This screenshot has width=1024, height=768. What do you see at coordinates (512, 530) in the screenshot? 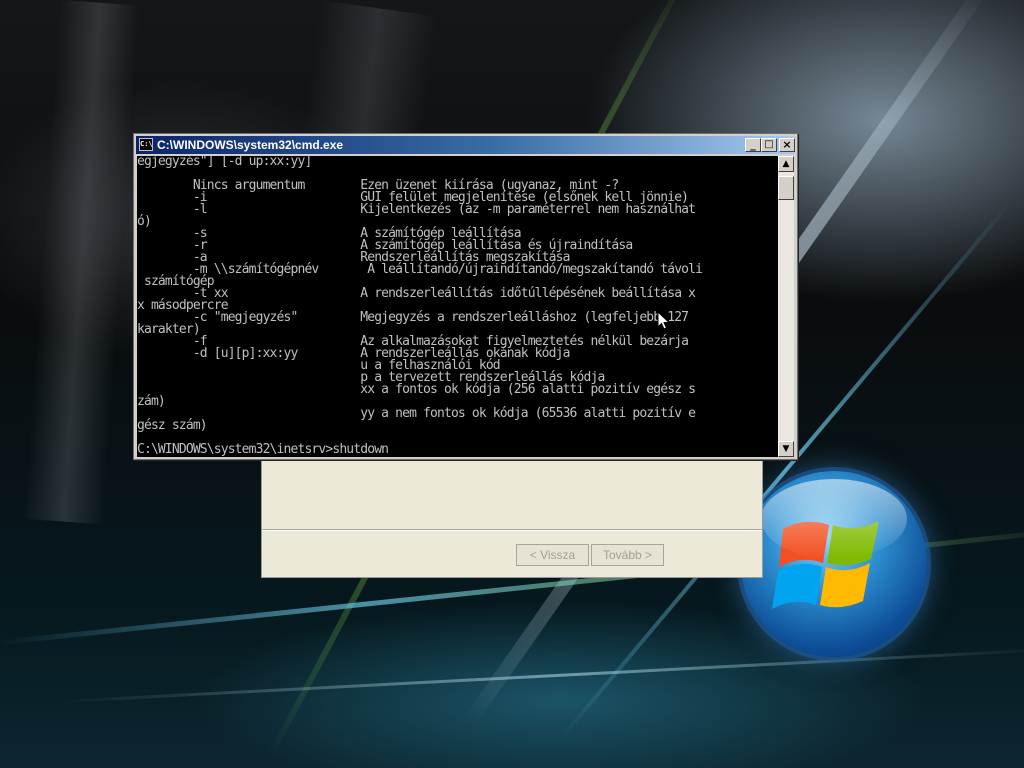
I see `wizard-separator` at bounding box center [512, 530].